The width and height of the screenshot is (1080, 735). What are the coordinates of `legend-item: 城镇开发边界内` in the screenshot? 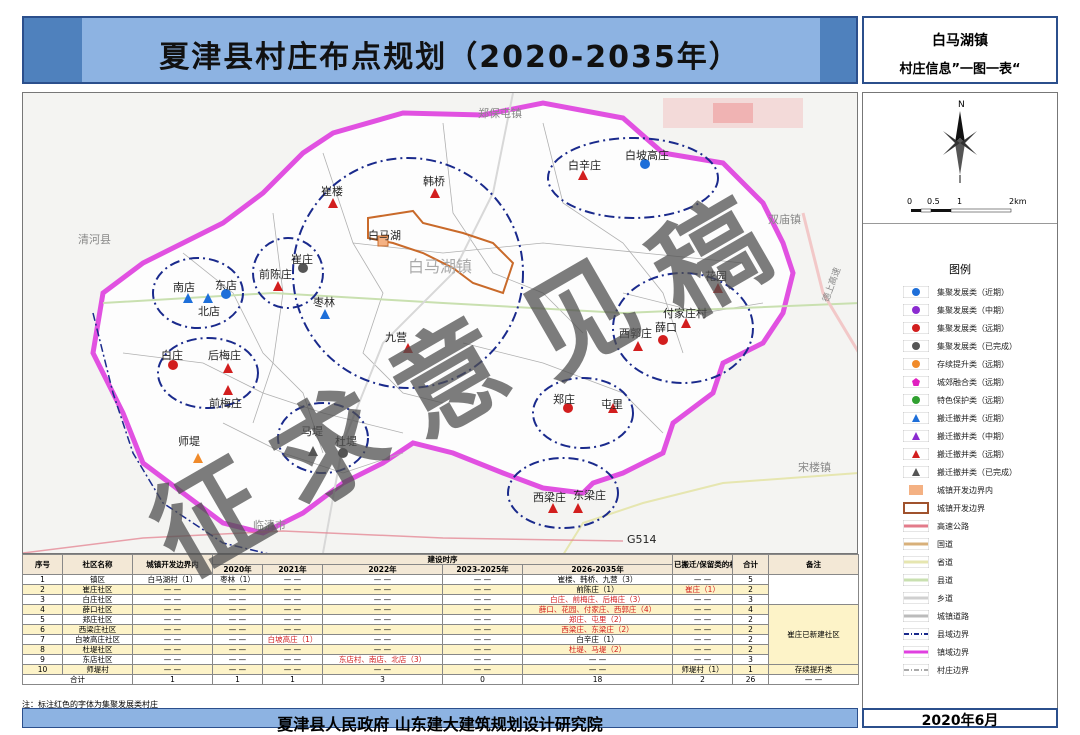 It's located at (978, 490).